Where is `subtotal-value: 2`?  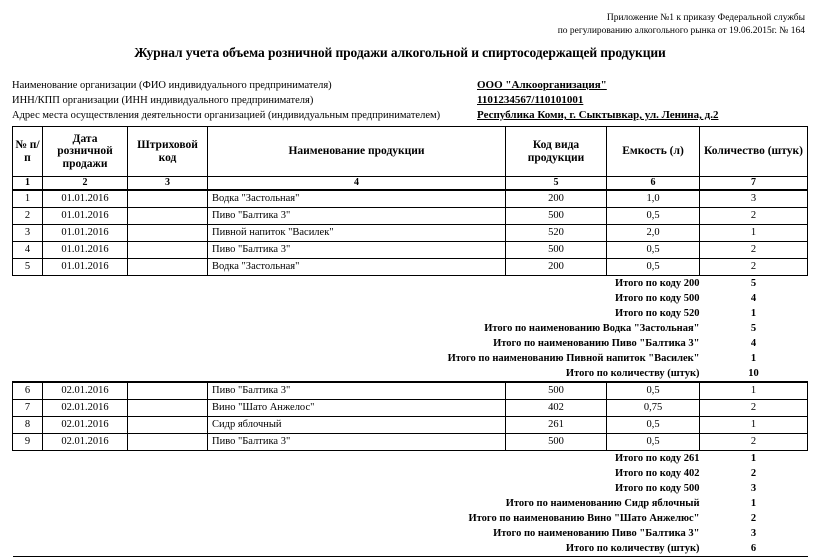
subtotal-value: 2 is located at coordinates (753, 473).